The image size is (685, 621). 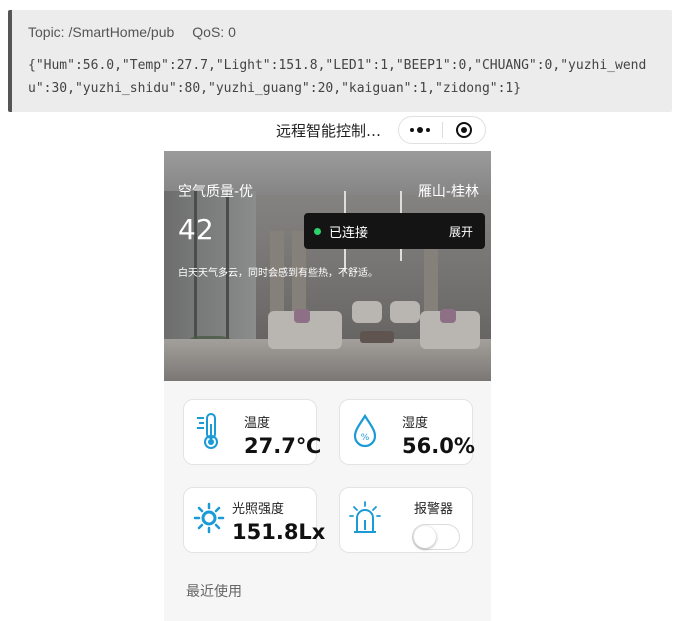 I want to click on sun-icon, so click(x=209, y=518).